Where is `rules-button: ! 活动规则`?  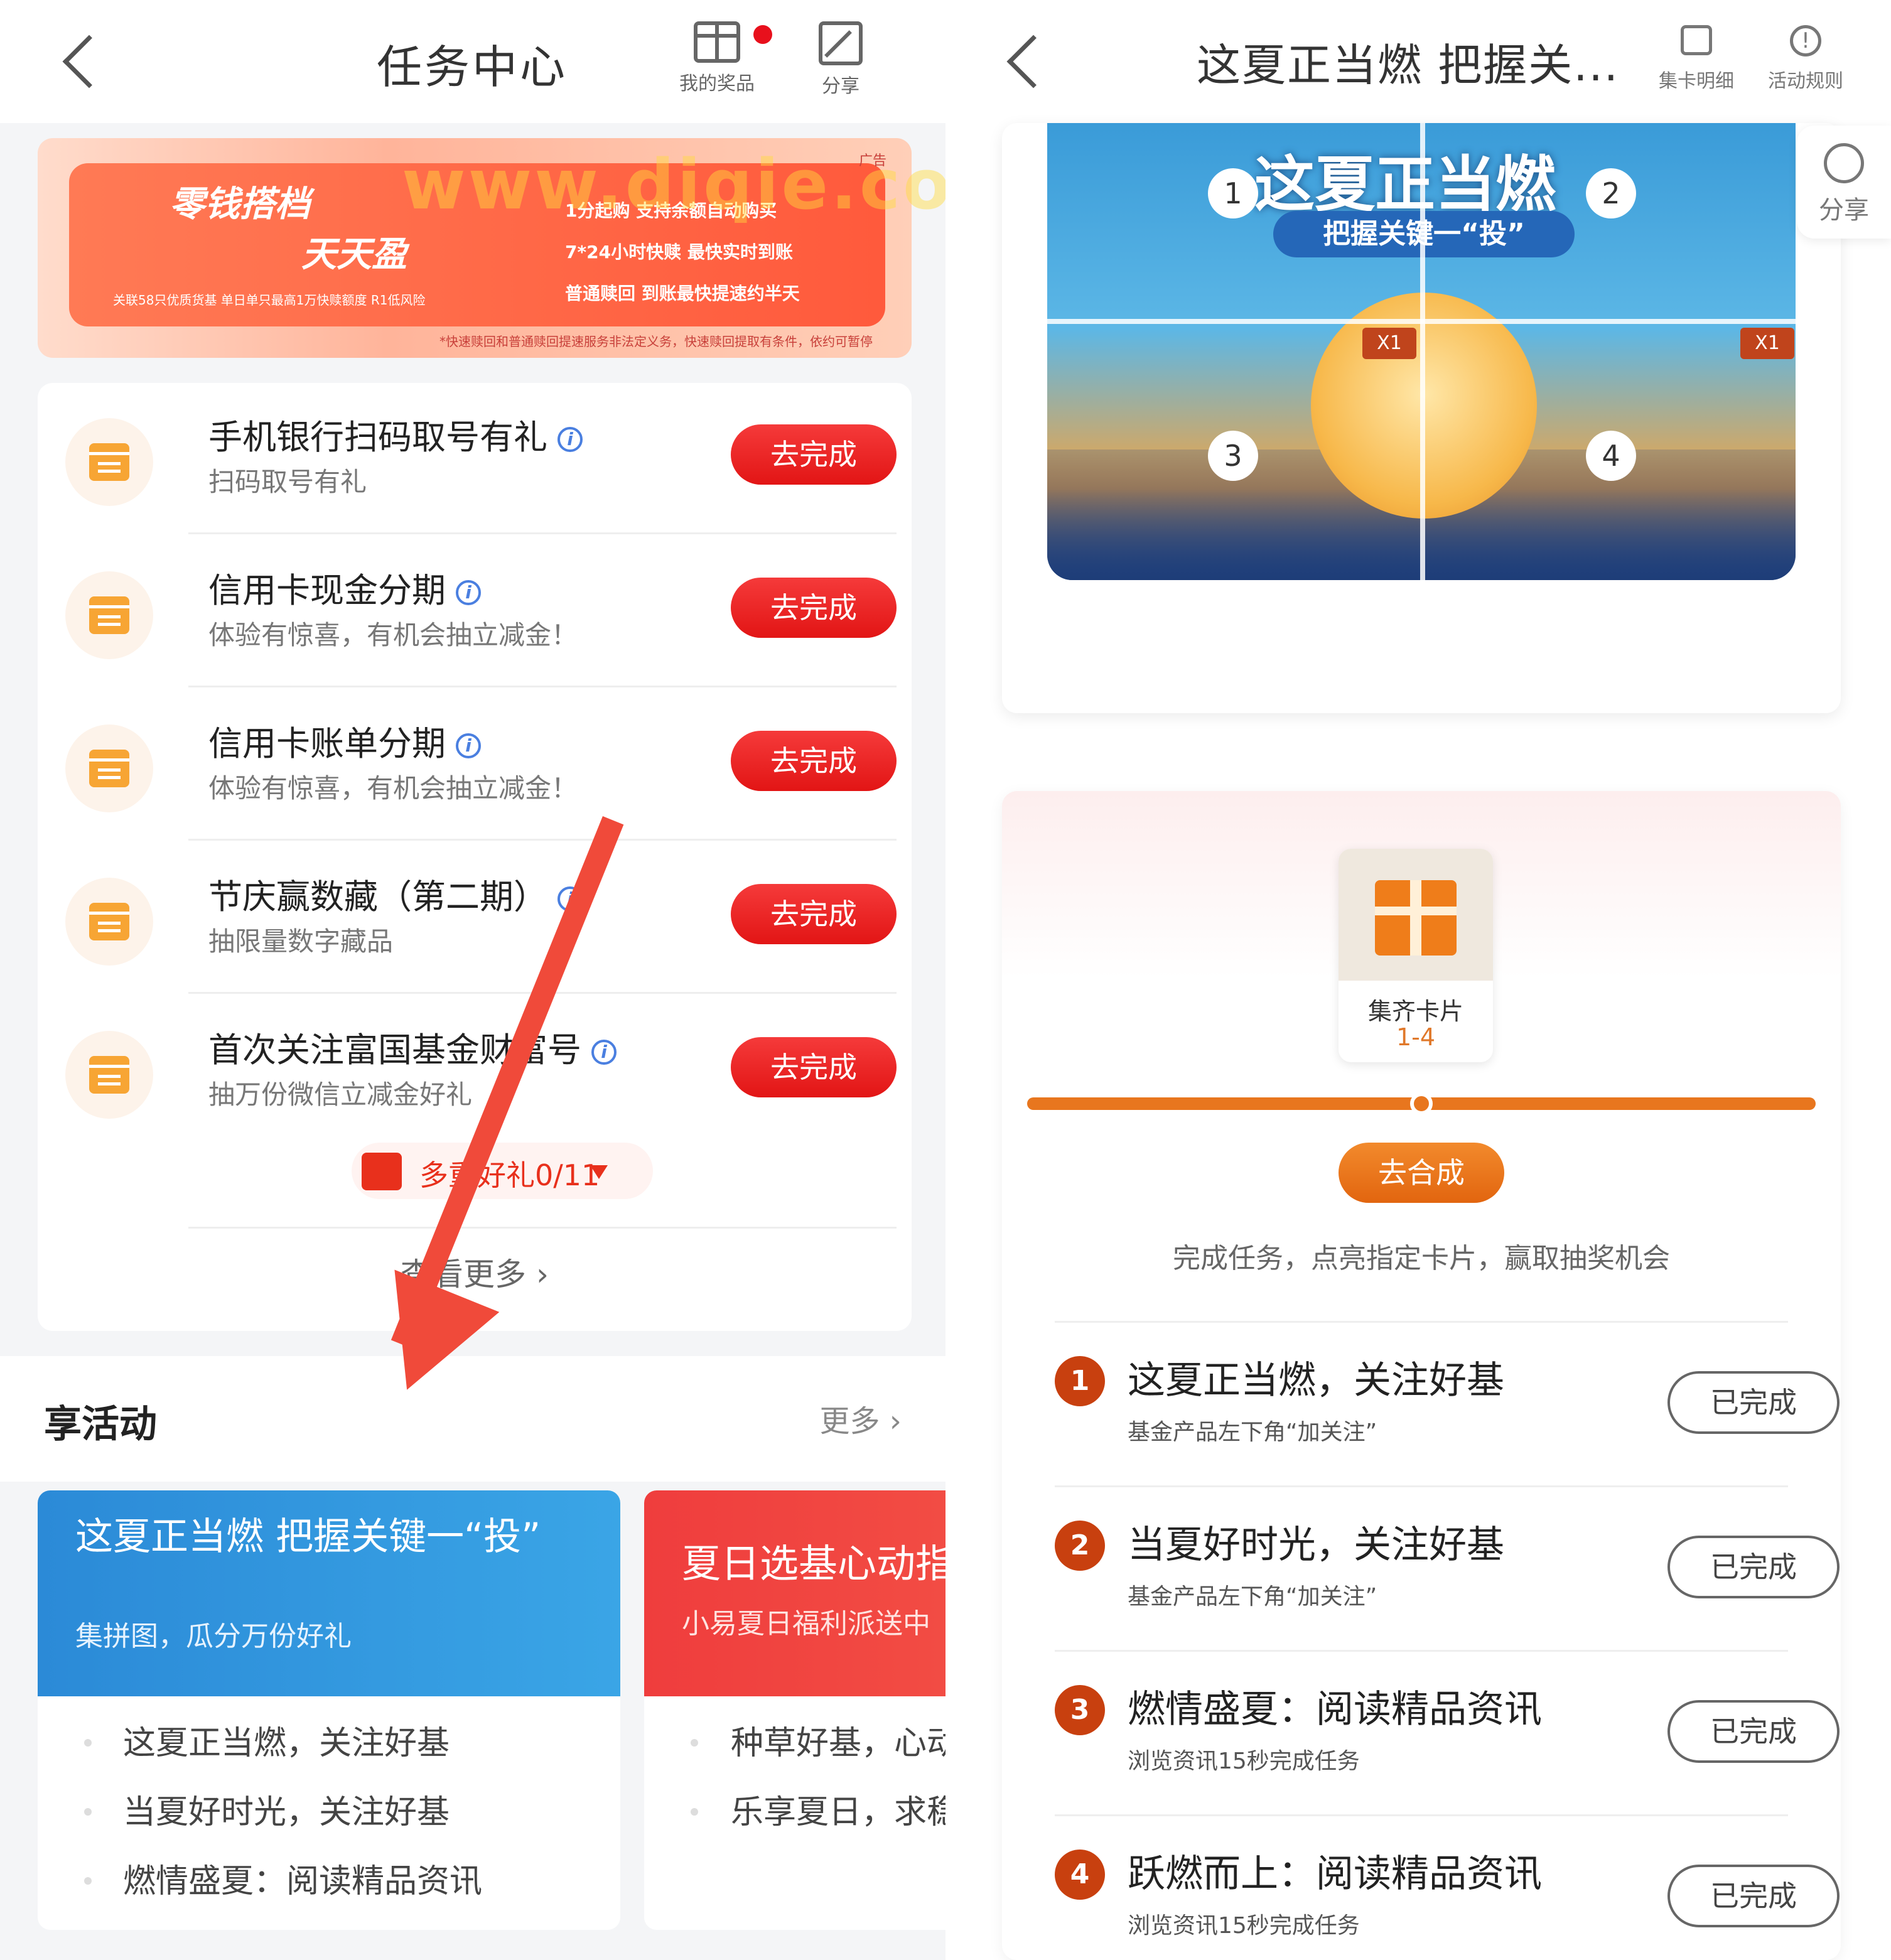
rules-button: ! 活动规则 is located at coordinates (1806, 59).